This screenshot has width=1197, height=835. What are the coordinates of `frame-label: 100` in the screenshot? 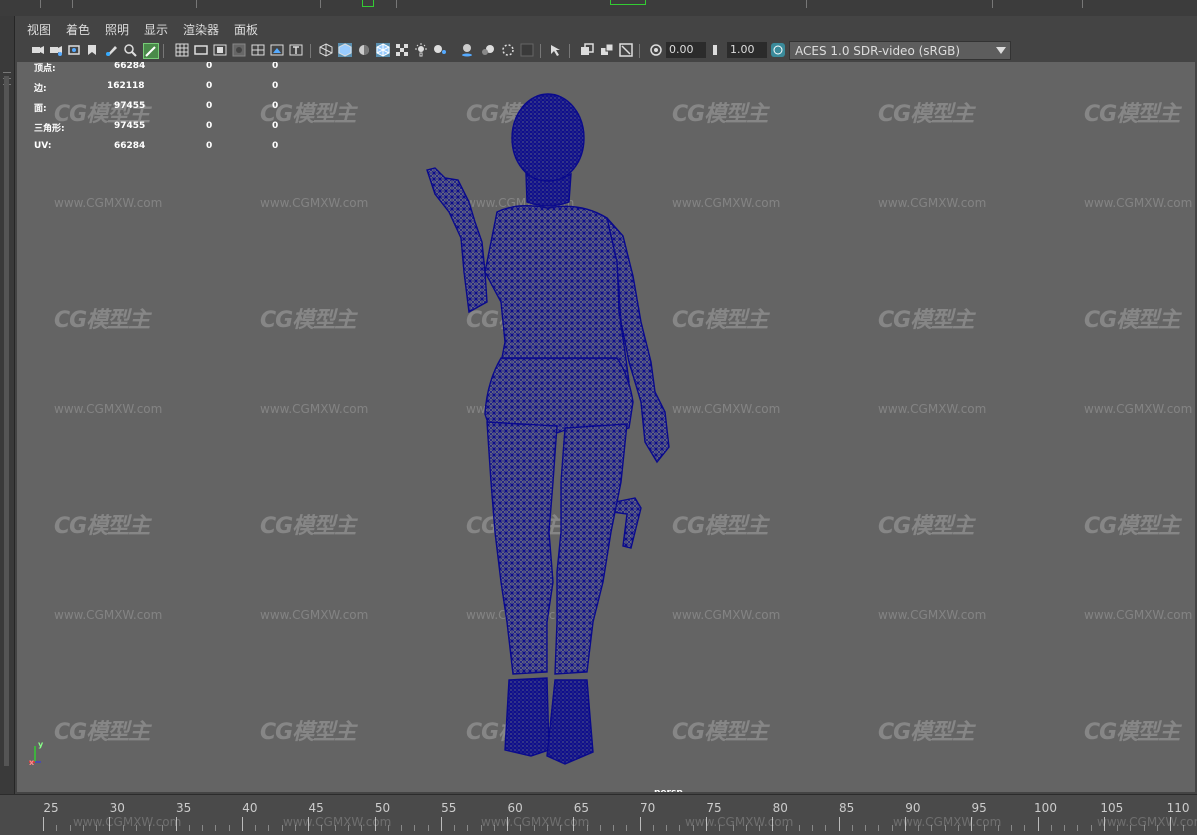 It's located at (1045, 808).